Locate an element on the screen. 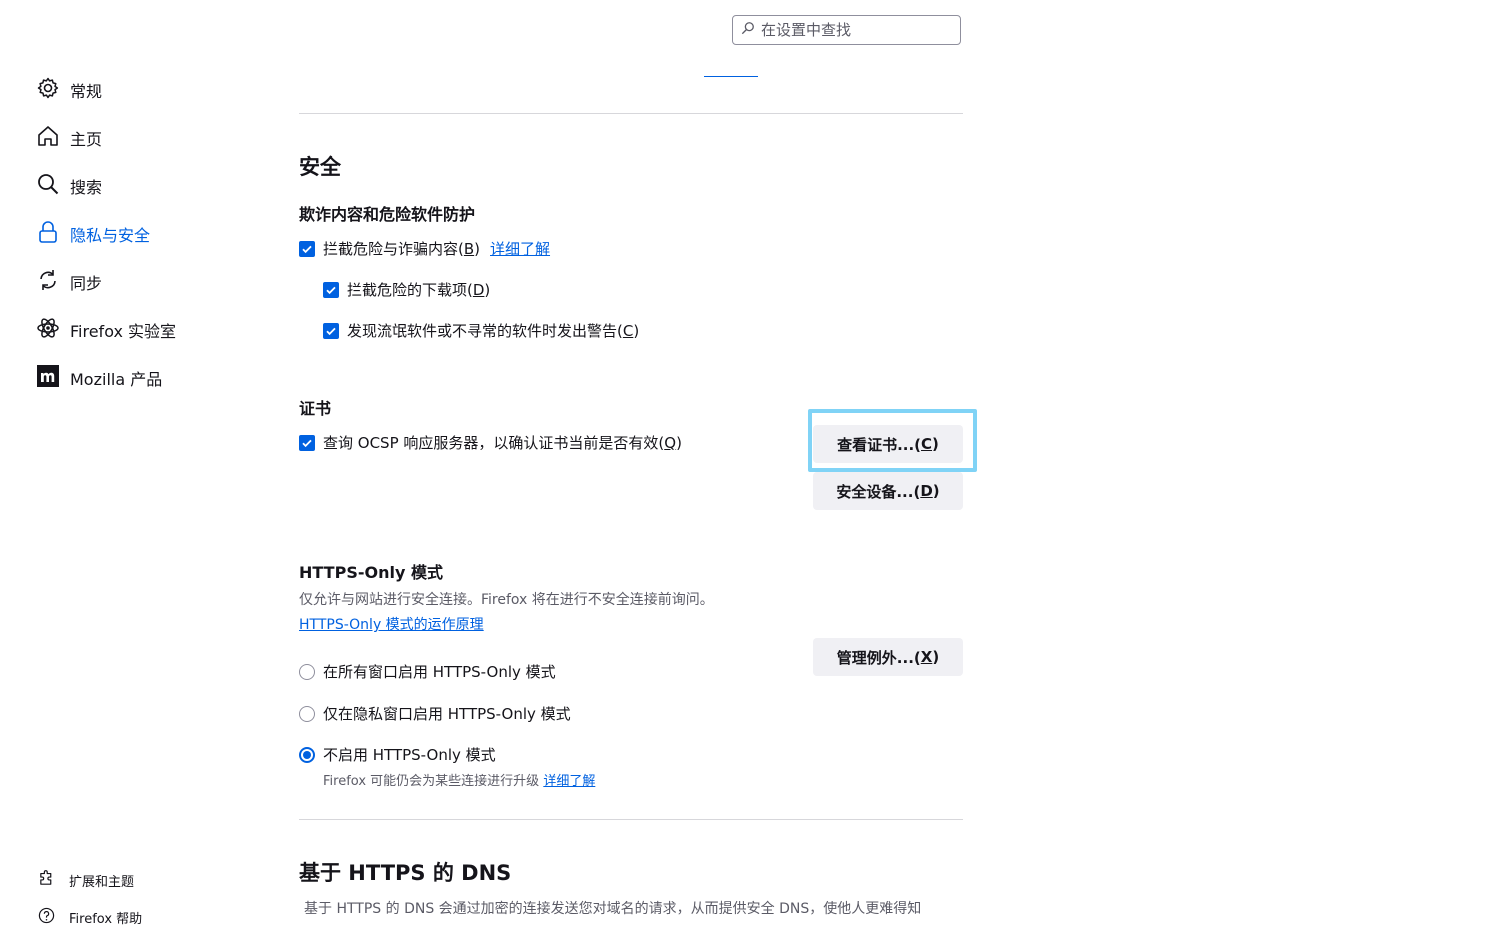 The height and width of the screenshot is (928, 1507). ocsp-label: 查询 OCSP 响应服务器，以确认证书当前是否有效(Q) is located at coordinates (502, 442).